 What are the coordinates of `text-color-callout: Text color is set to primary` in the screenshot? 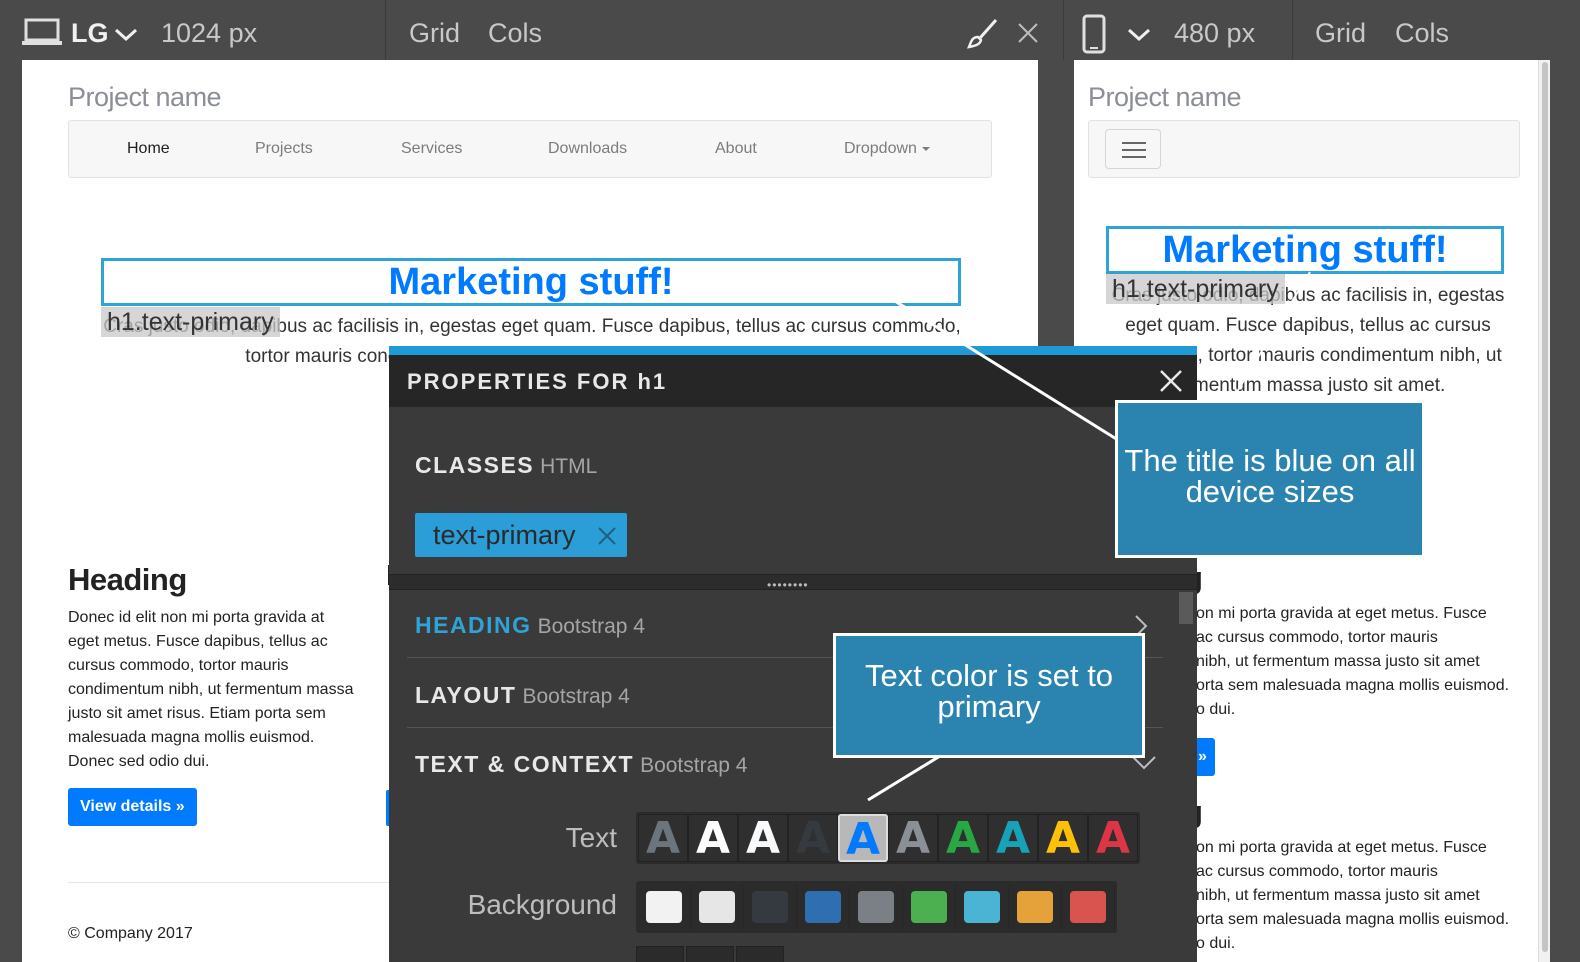 It's located at (989, 695).